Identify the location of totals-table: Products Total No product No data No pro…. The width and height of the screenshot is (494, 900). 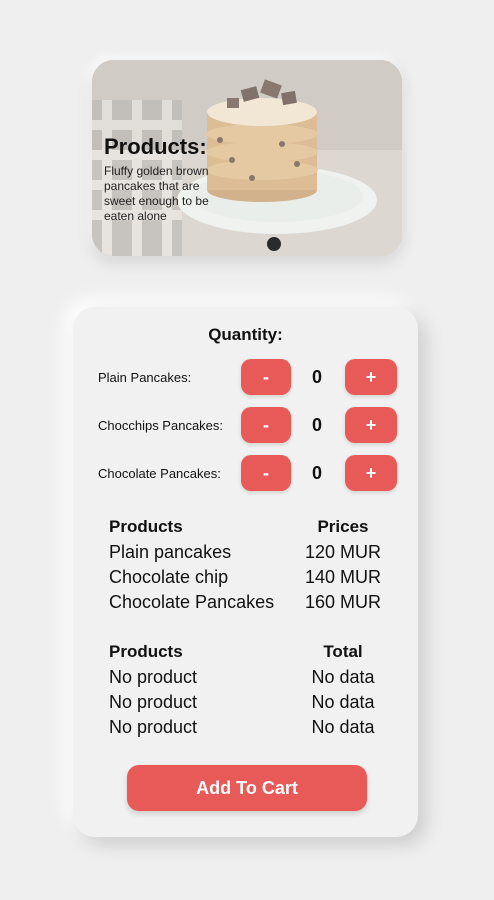
(254, 692).